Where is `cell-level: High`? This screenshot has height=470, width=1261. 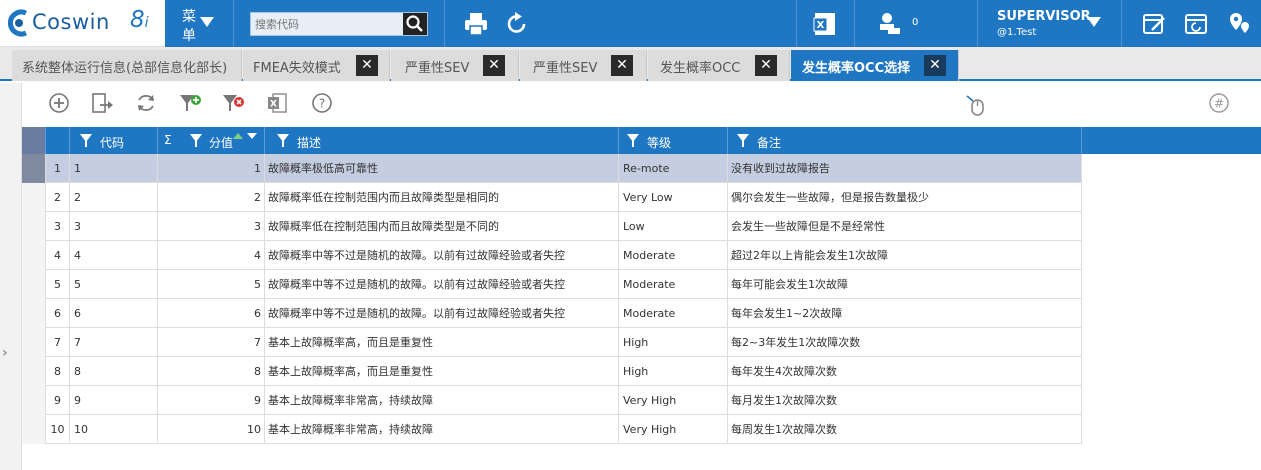
cell-level: High is located at coordinates (673, 342).